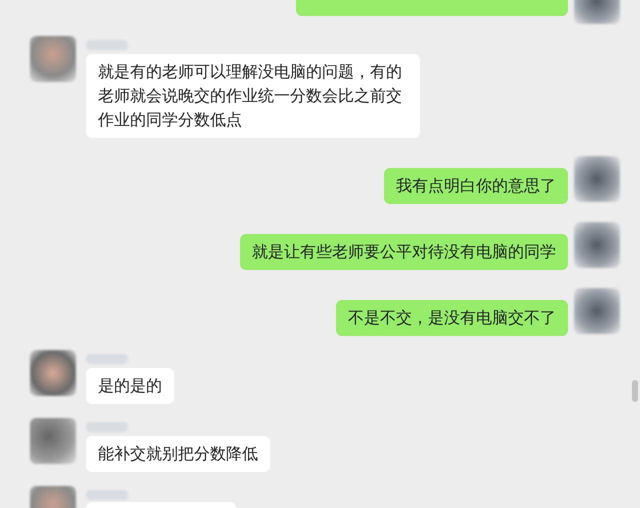 Image resolution: width=640 pixels, height=508 pixels. Describe the element at coordinates (178, 454) in the screenshot. I see `message-bubble: 能补交就别把分数降低` at that location.